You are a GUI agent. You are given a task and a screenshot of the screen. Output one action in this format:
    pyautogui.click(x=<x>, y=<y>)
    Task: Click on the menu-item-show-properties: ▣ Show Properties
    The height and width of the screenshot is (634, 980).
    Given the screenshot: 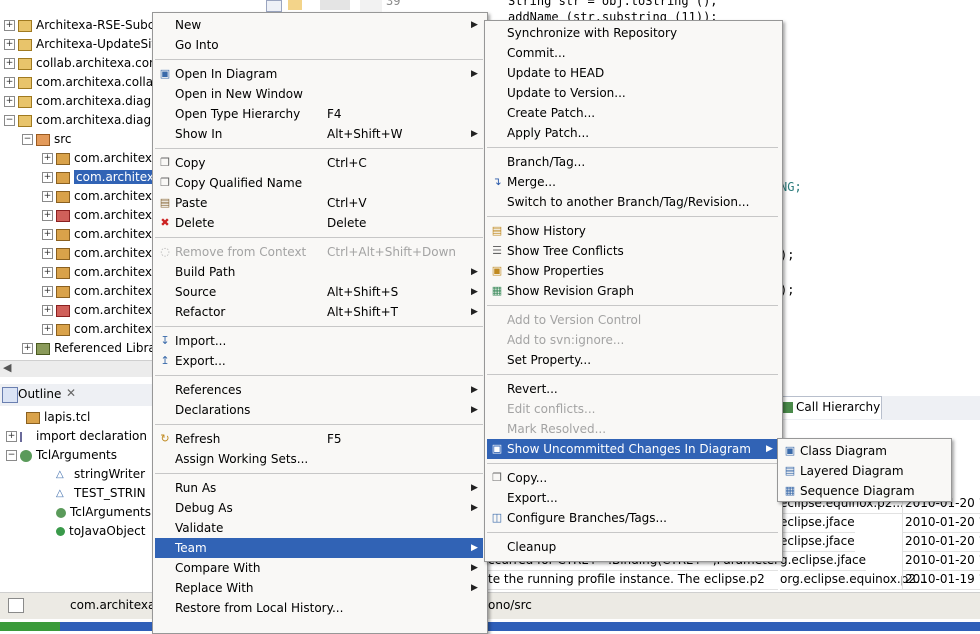 What is the action you would take?
    pyautogui.click(x=632, y=271)
    